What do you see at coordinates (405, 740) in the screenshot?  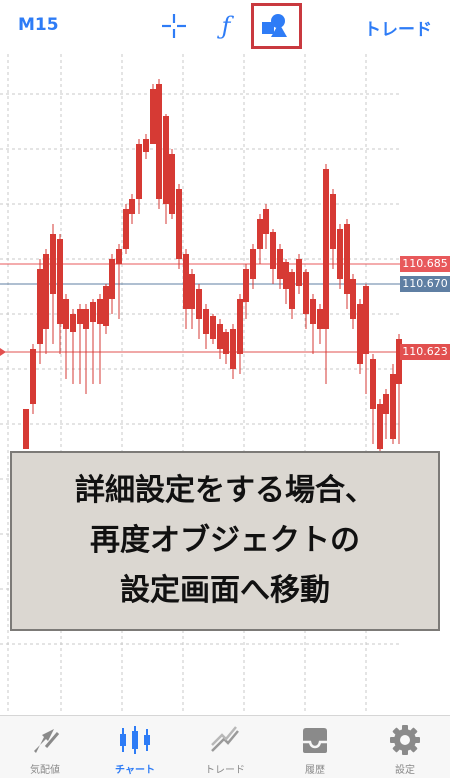 I see `settings-icon` at bounding box center [405, 740].